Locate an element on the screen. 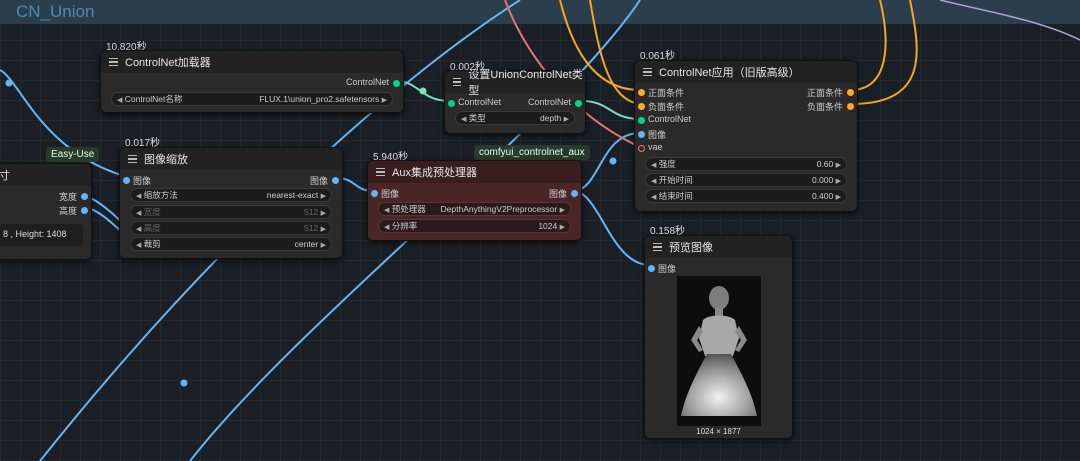 The height and width of the screenshot is (461, 1080). start-time-widget: ◀ 开始时间 0.000 ▶ is located at coordinates (746, 180).